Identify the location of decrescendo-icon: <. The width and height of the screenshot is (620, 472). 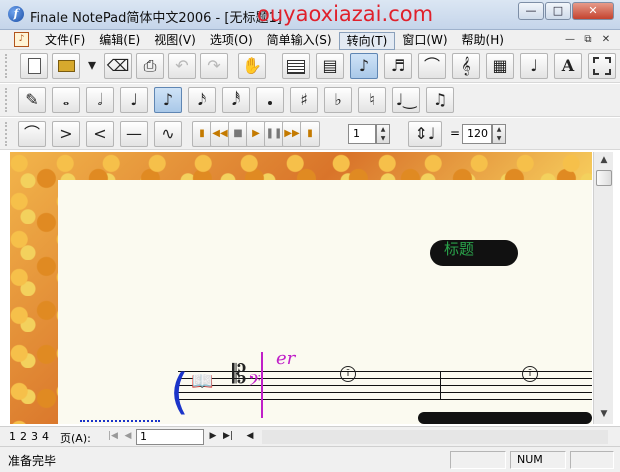
(100, 134).